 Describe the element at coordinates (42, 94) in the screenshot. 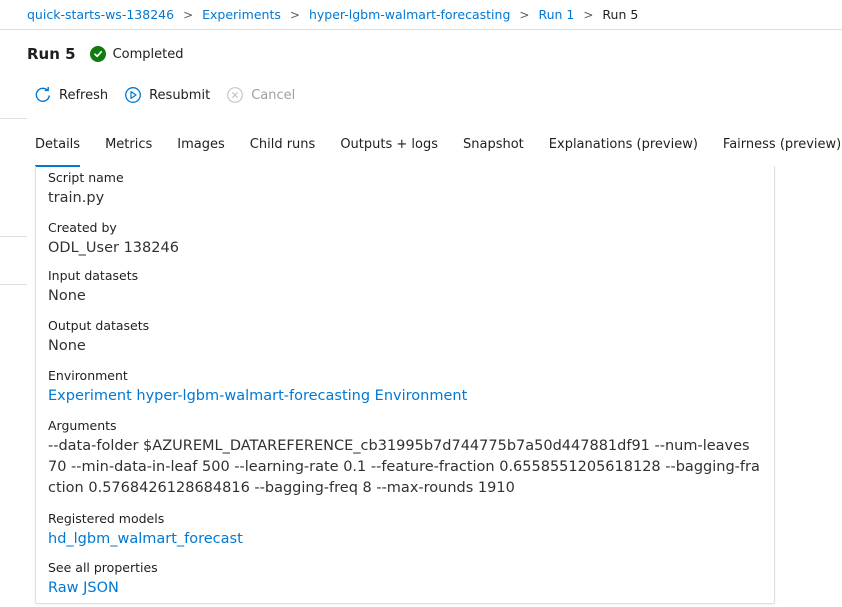

I see `refresh-icon` at that location.